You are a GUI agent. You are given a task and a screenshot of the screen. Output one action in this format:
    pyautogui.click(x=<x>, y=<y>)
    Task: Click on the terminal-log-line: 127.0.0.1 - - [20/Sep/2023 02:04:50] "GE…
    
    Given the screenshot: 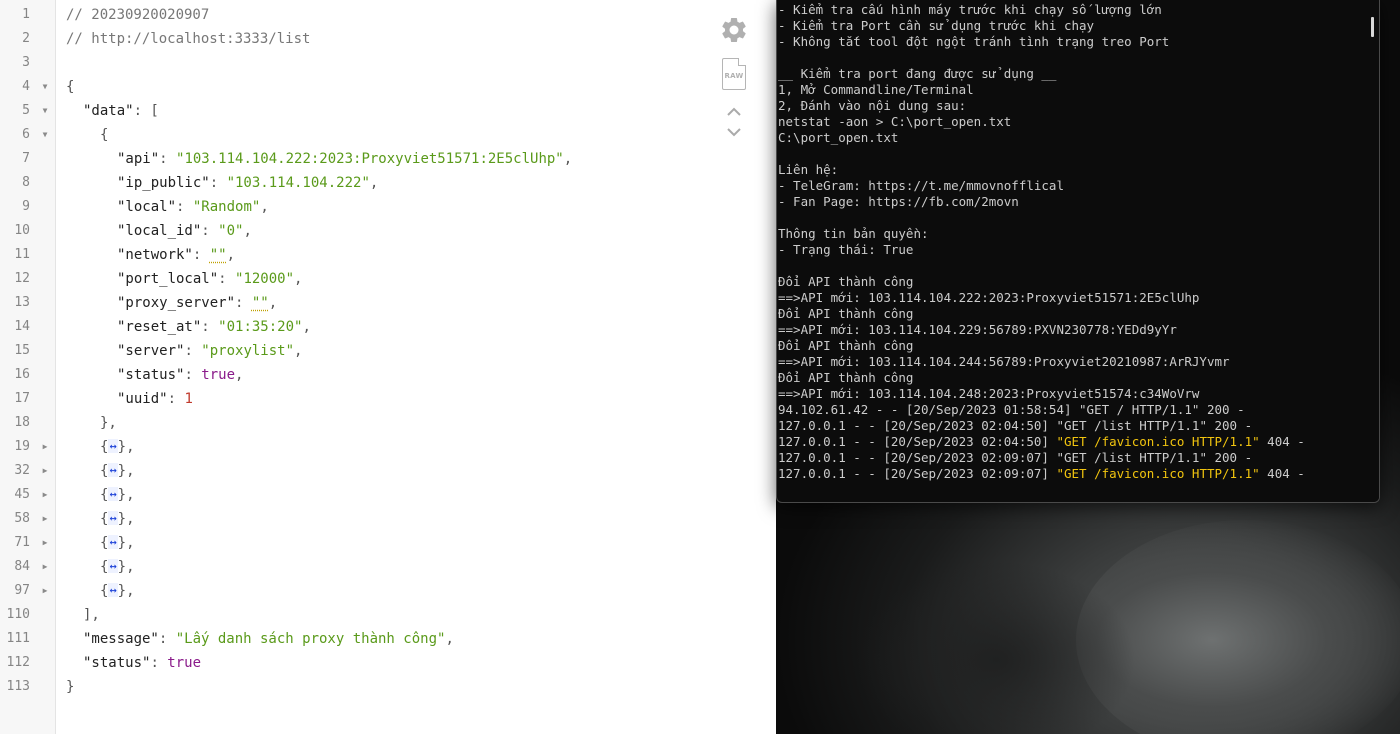 What is the action you would take?
    pyautogui.click(x=1072, y=442)
    